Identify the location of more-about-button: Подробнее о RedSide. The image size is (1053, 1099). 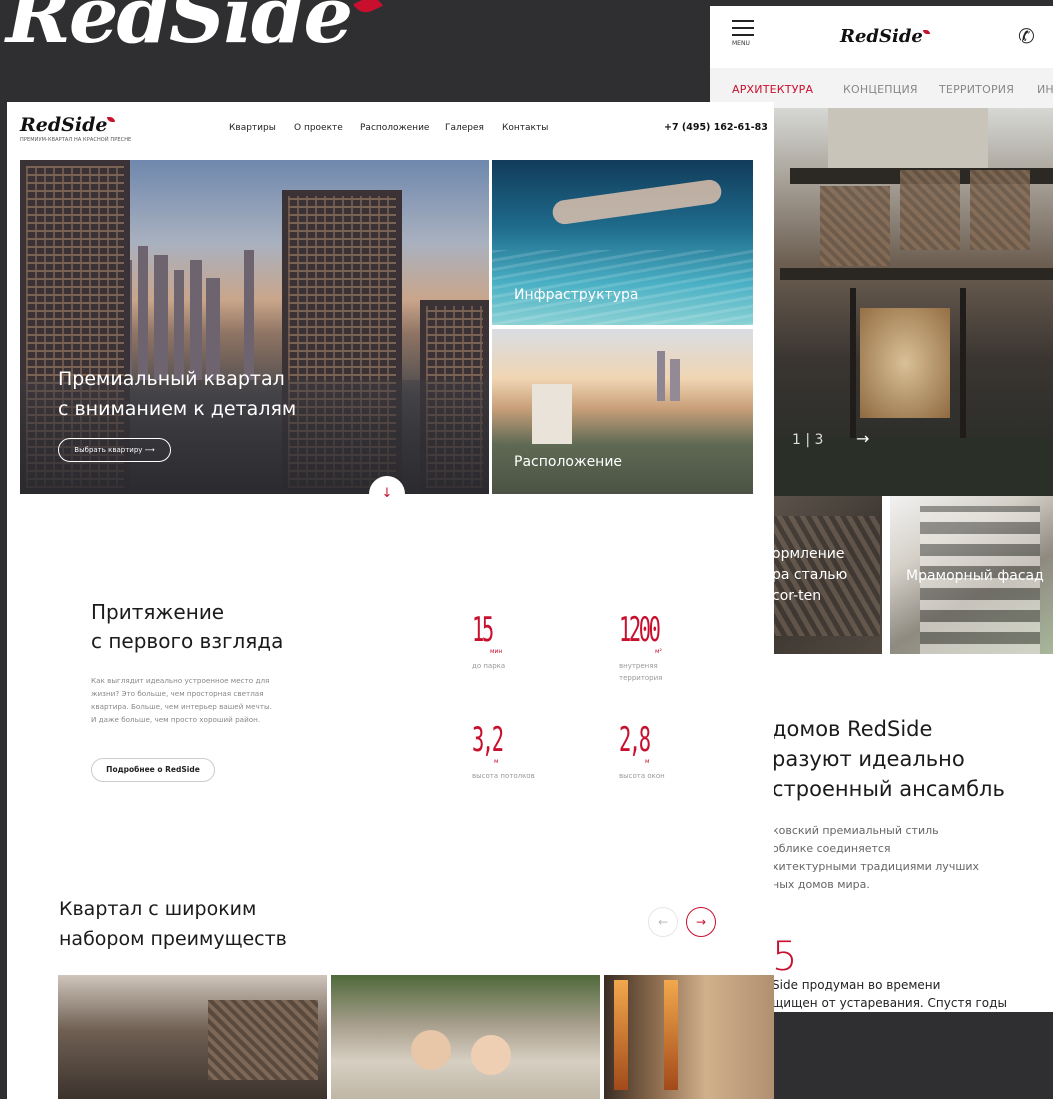
(153, 770).